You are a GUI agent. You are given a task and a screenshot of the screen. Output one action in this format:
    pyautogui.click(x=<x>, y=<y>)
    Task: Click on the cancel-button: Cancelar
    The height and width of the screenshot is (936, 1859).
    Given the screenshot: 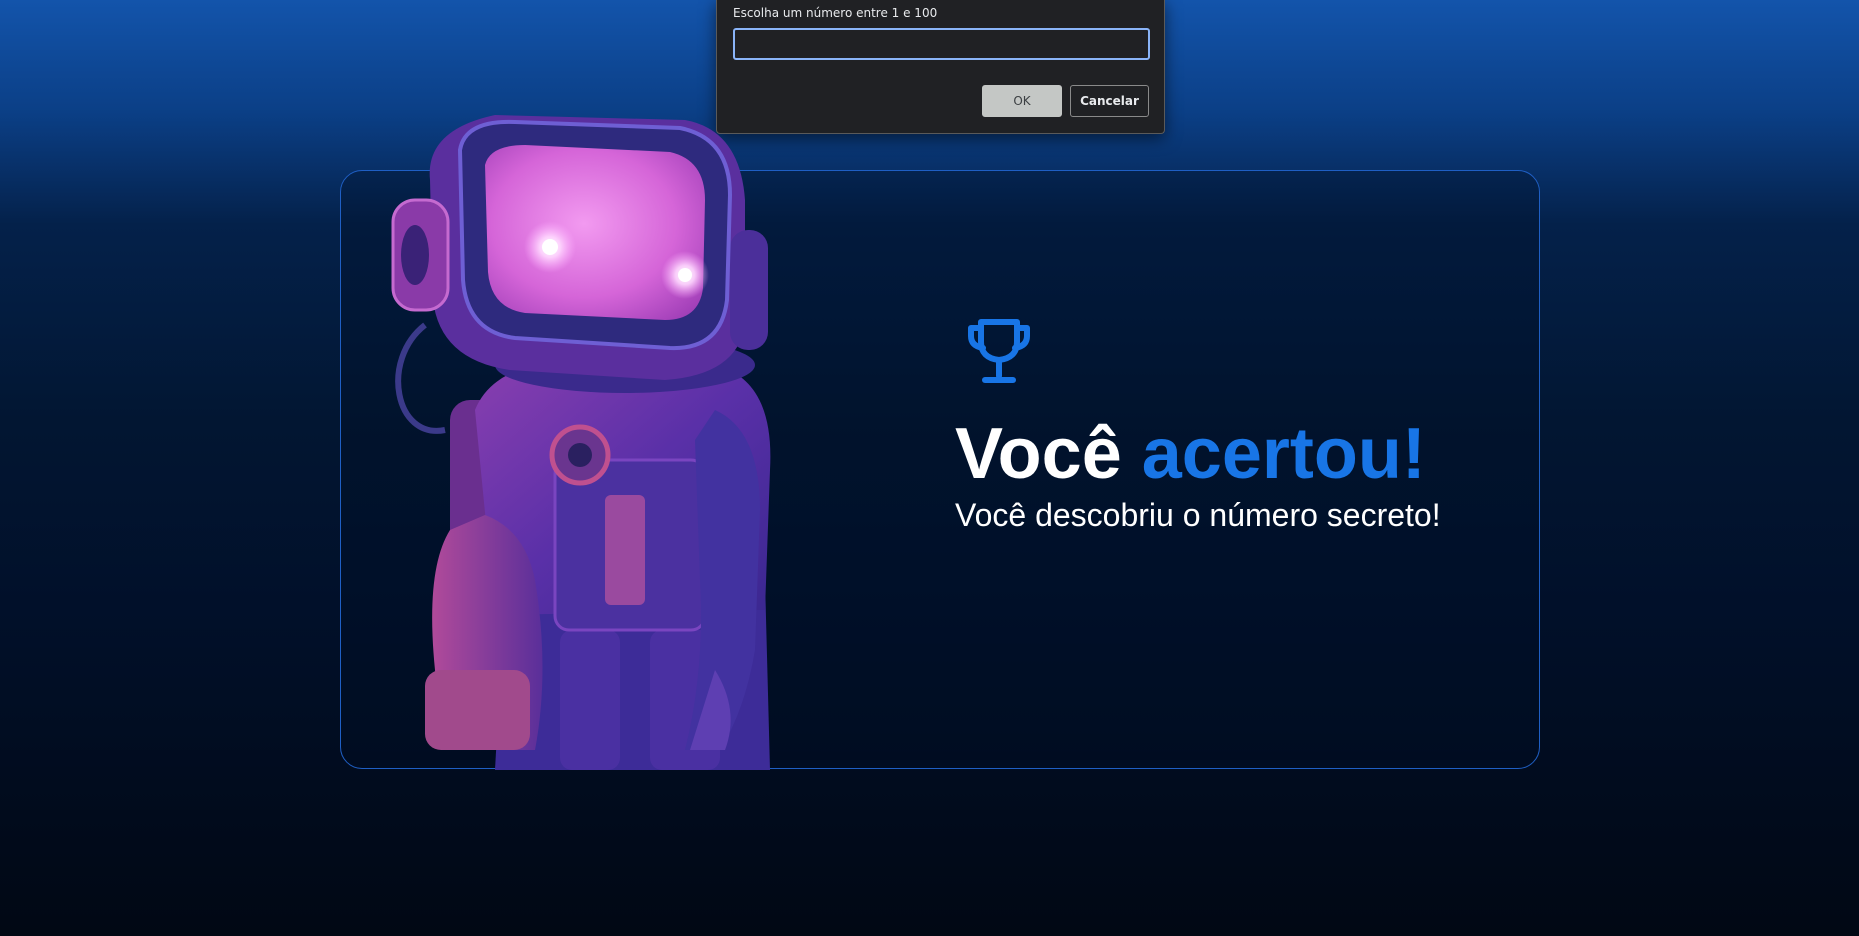 What is the action you would take?
    pyautogui.click(x=1109, y=101)
    